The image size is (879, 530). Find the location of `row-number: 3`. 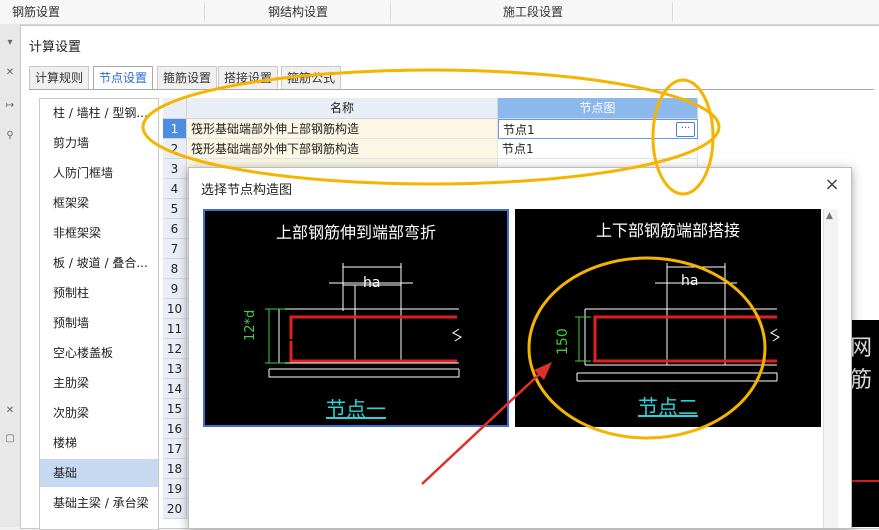

row-number: 3 is located at coordinates (175, 169).